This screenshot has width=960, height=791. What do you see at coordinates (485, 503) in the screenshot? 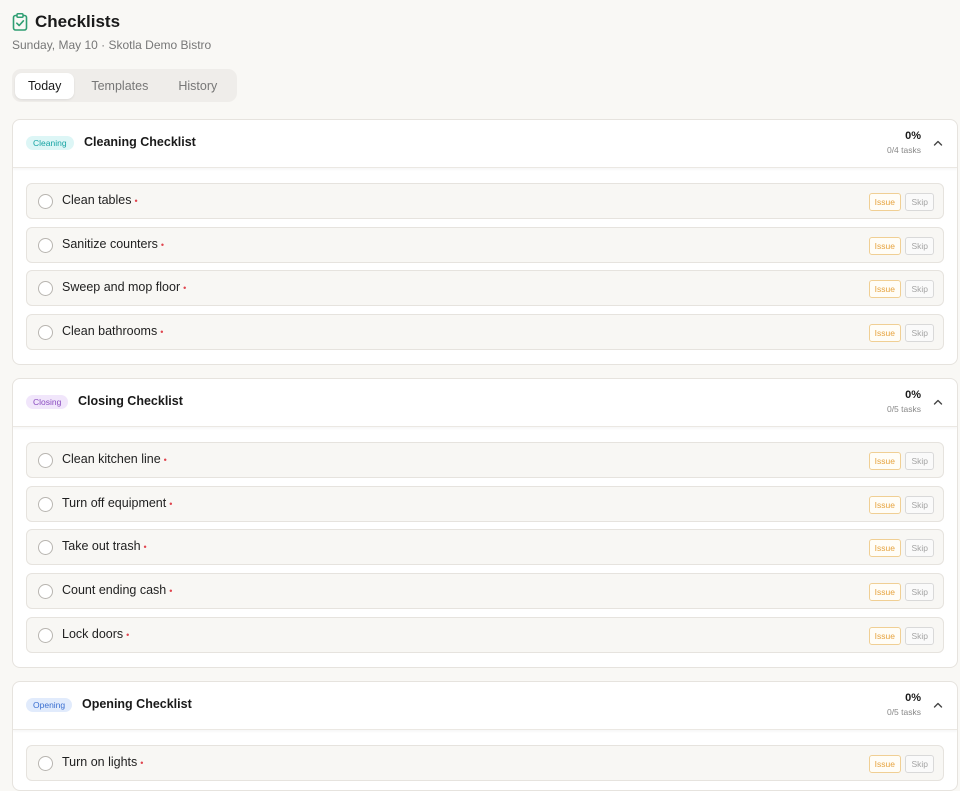
I see `task-row: Turn off equipment • Issue Skip` at bounding box center [485, 503].